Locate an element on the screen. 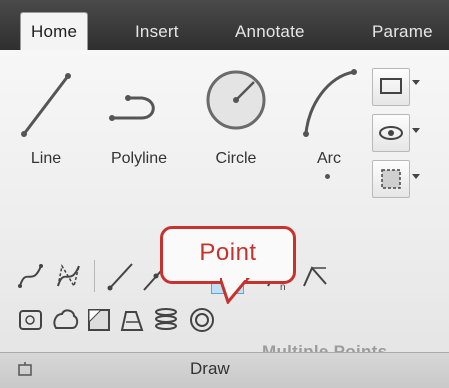  hatch-icon is located at coordinates (391, 133).